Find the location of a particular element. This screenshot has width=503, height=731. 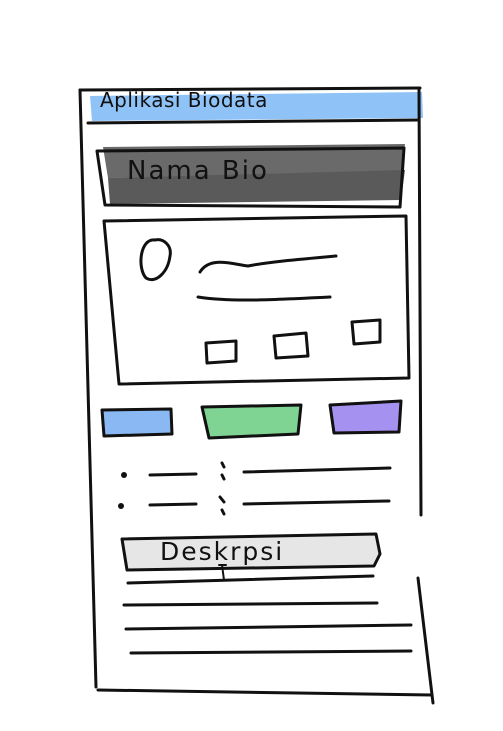

description-input is located at coordinates (251, 552).